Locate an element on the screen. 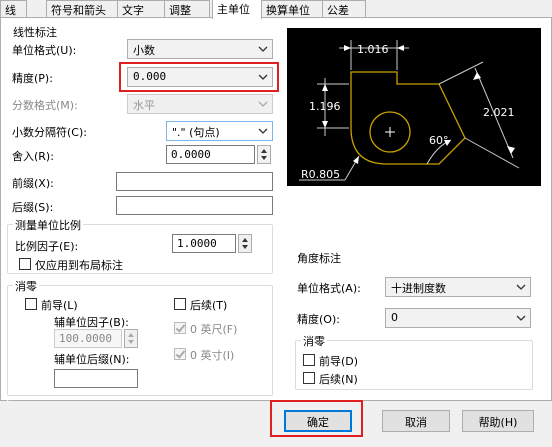  cancel-button: 取消 is located at coordinates (416, 421).